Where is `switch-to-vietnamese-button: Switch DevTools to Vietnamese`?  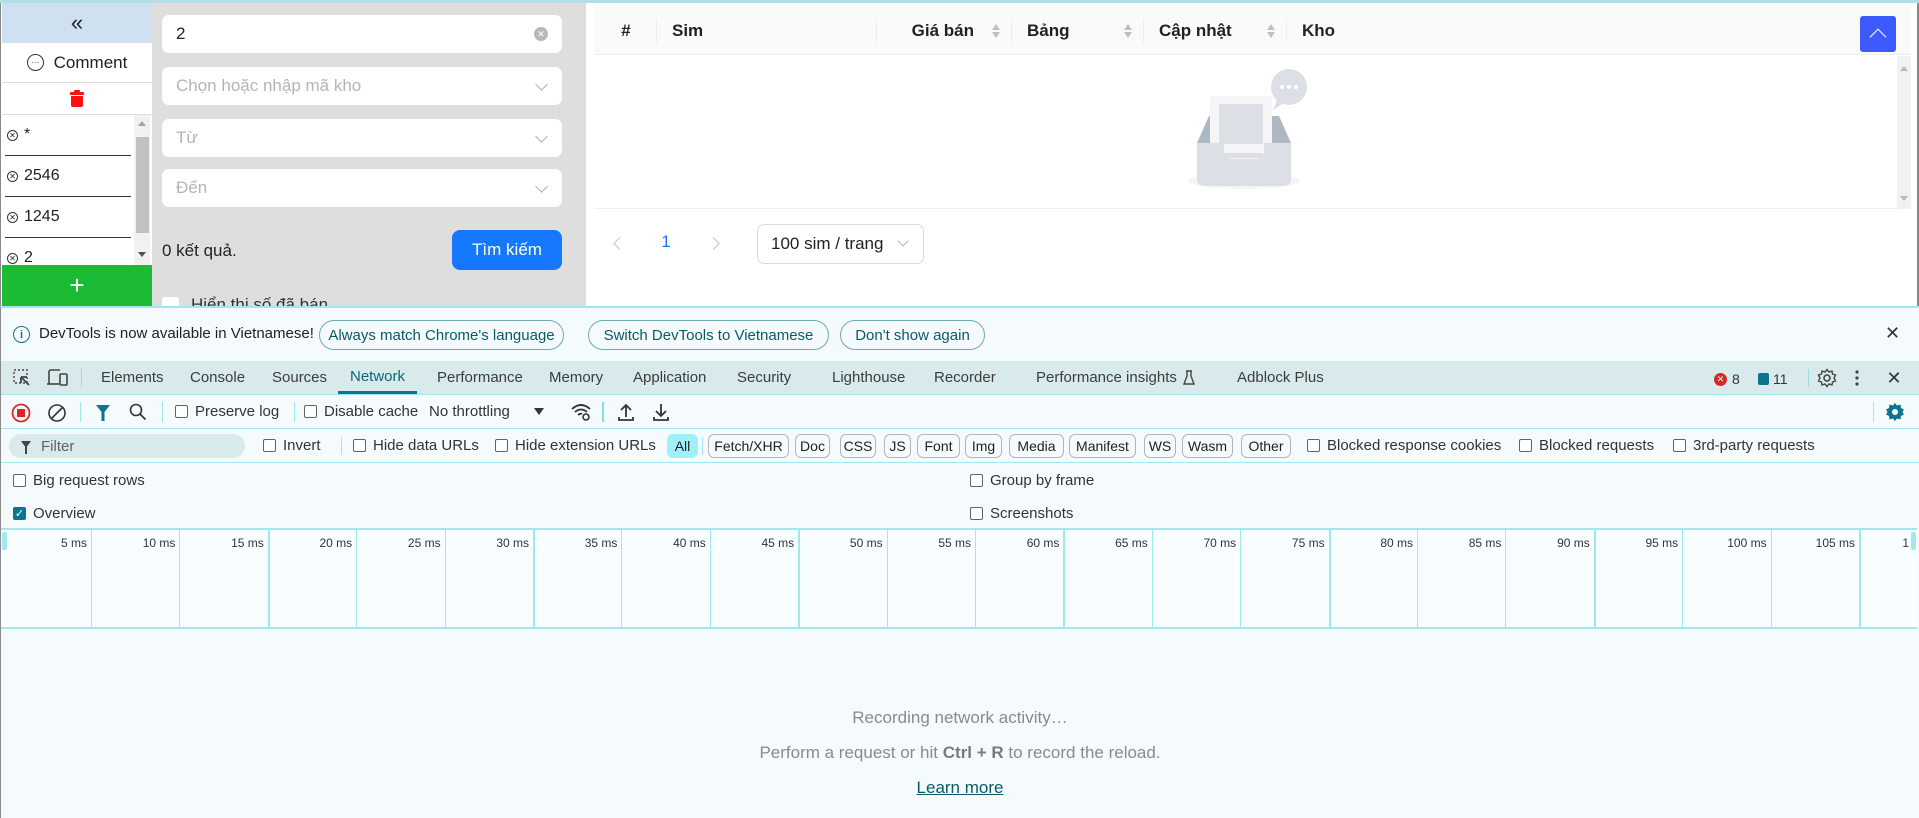
switch-to-vietnamese-button: Switch DevTools to Vietnamese is located at coordinates (708, 335).